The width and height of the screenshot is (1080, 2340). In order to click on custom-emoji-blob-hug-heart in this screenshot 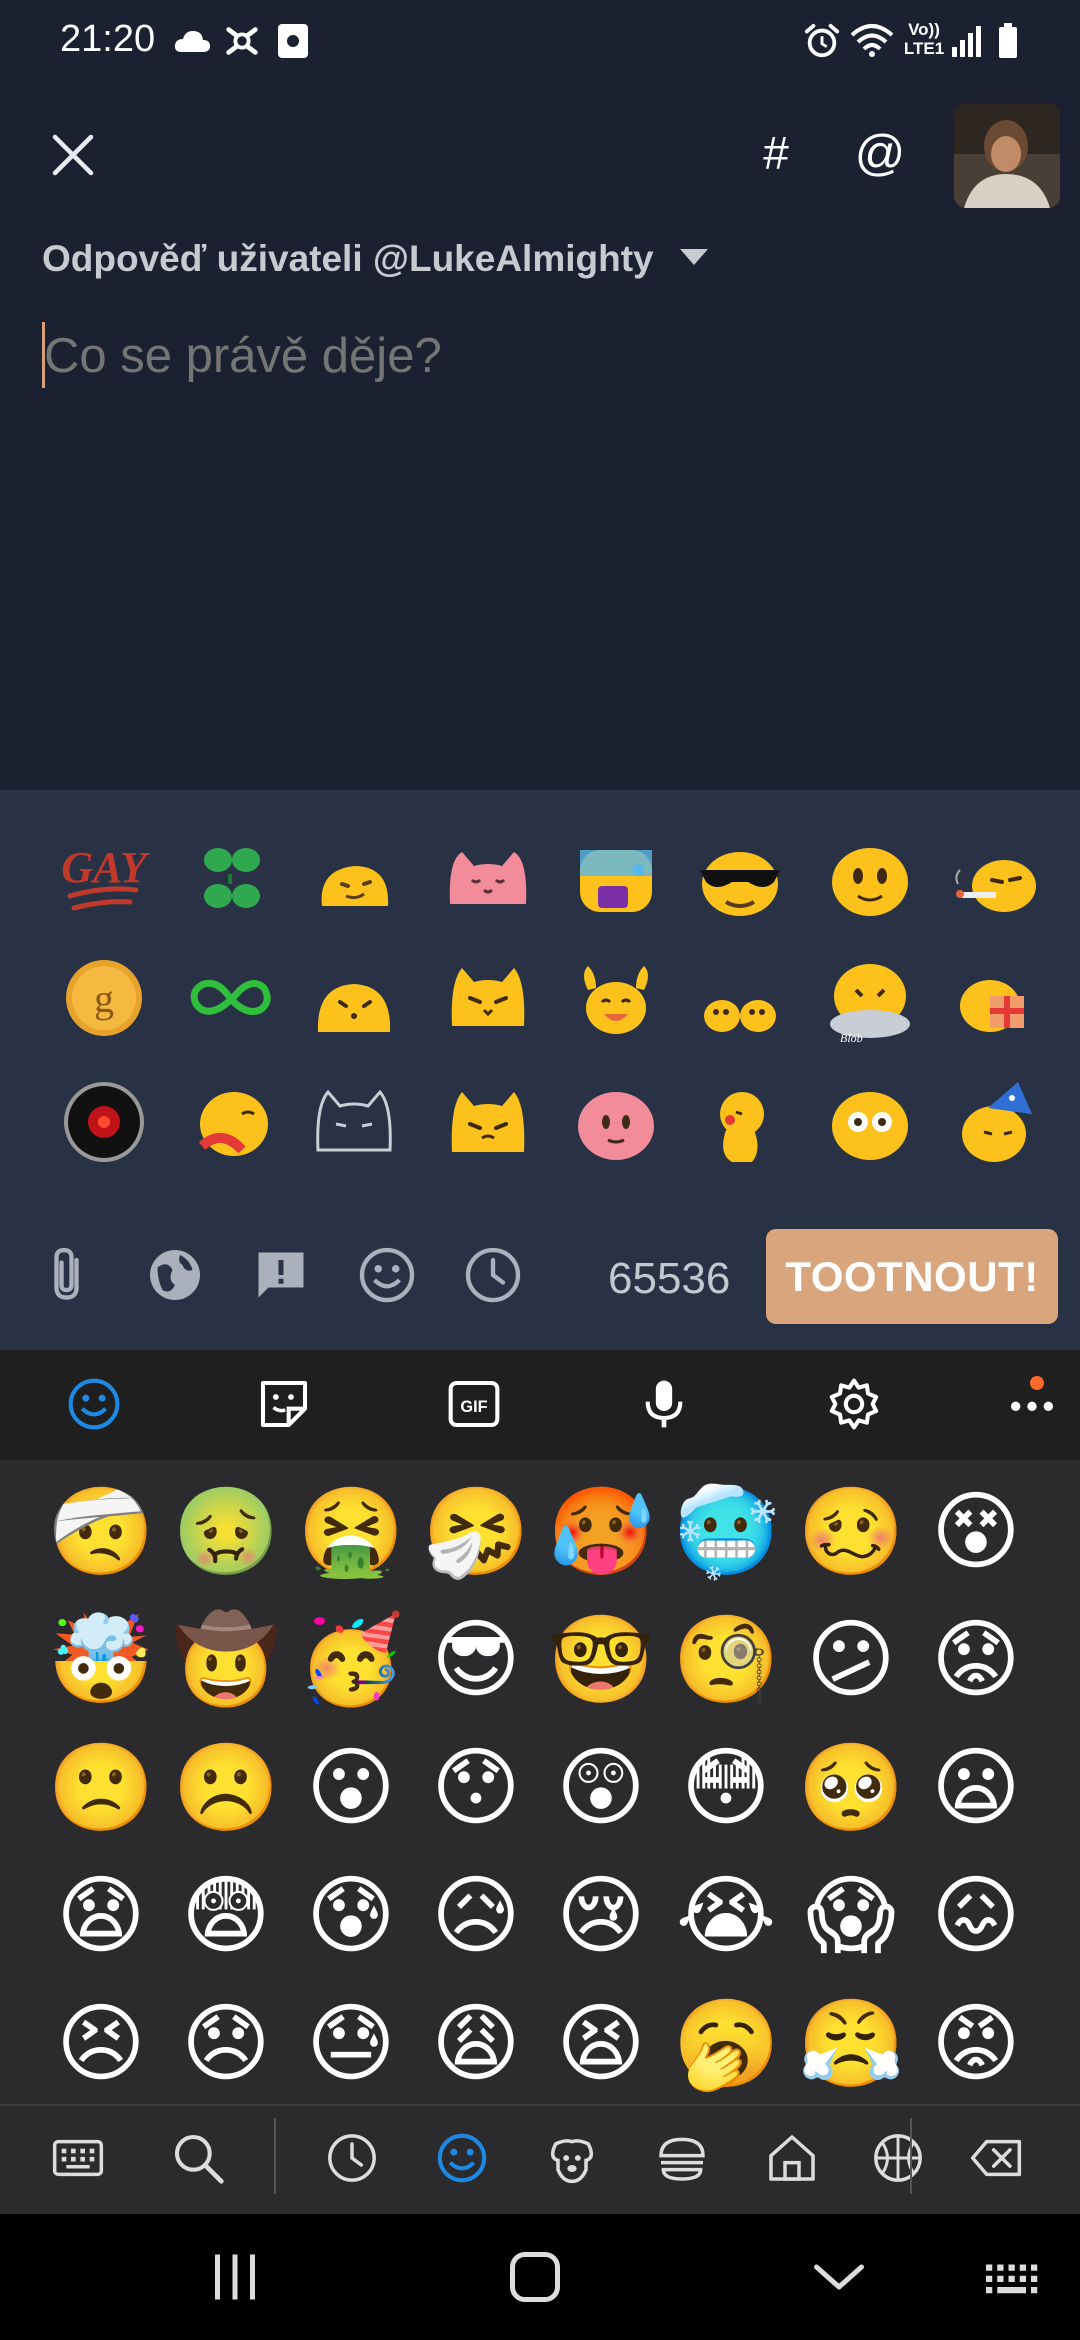, I will do `click(230, 1122)`.